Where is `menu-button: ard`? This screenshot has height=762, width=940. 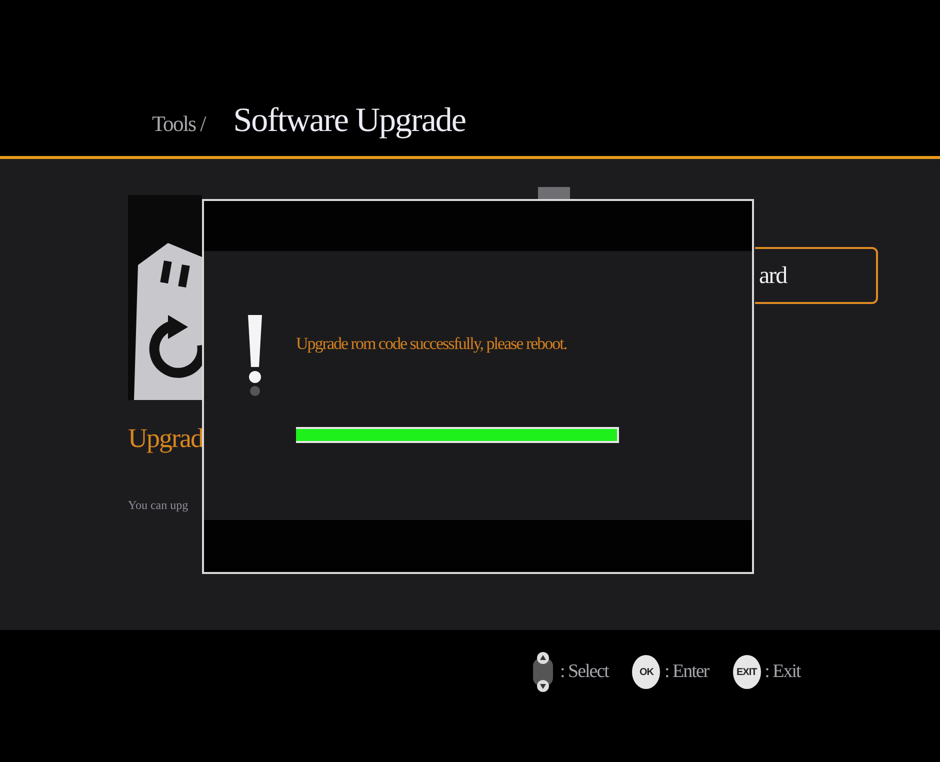
menu-button: ard is located at coordinates (816, 275).